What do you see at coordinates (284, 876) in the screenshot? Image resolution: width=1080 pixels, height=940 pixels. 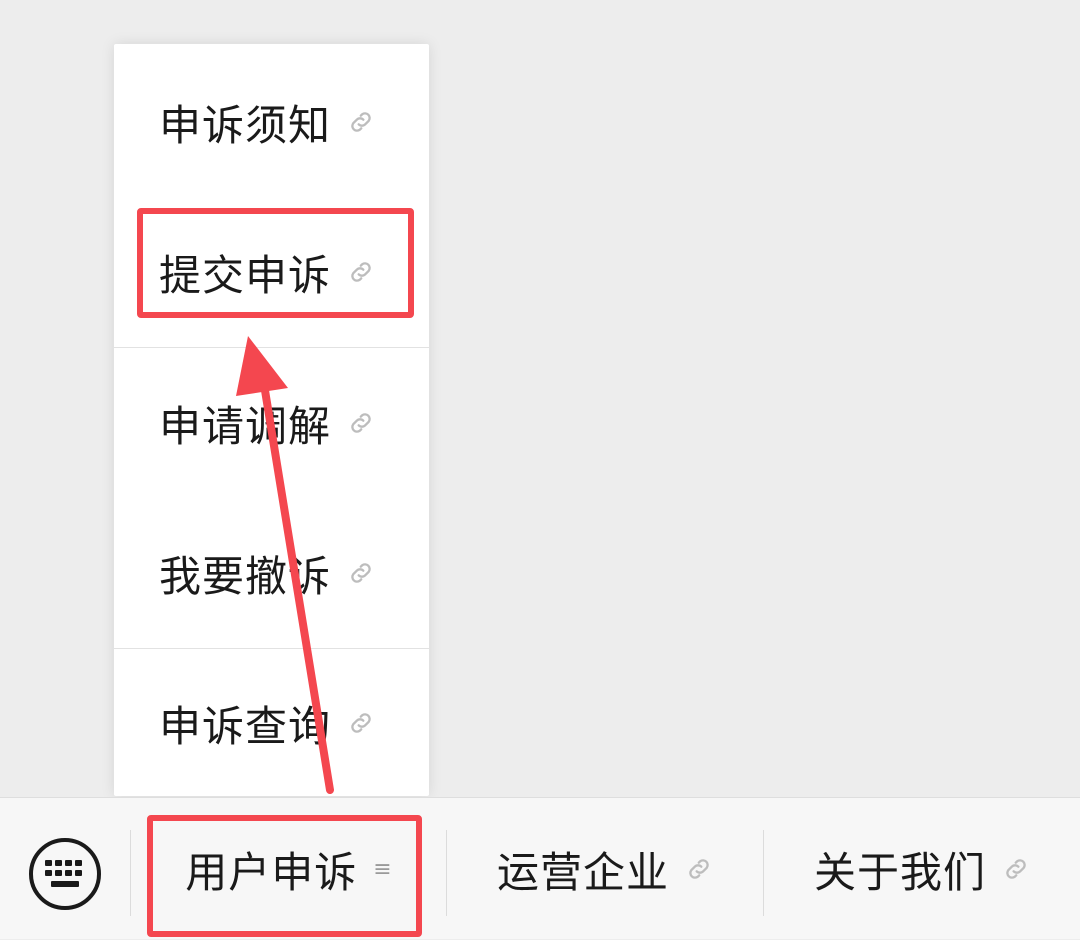 I see `highlight-box-user-appeal` at bounding box center [284, 876].